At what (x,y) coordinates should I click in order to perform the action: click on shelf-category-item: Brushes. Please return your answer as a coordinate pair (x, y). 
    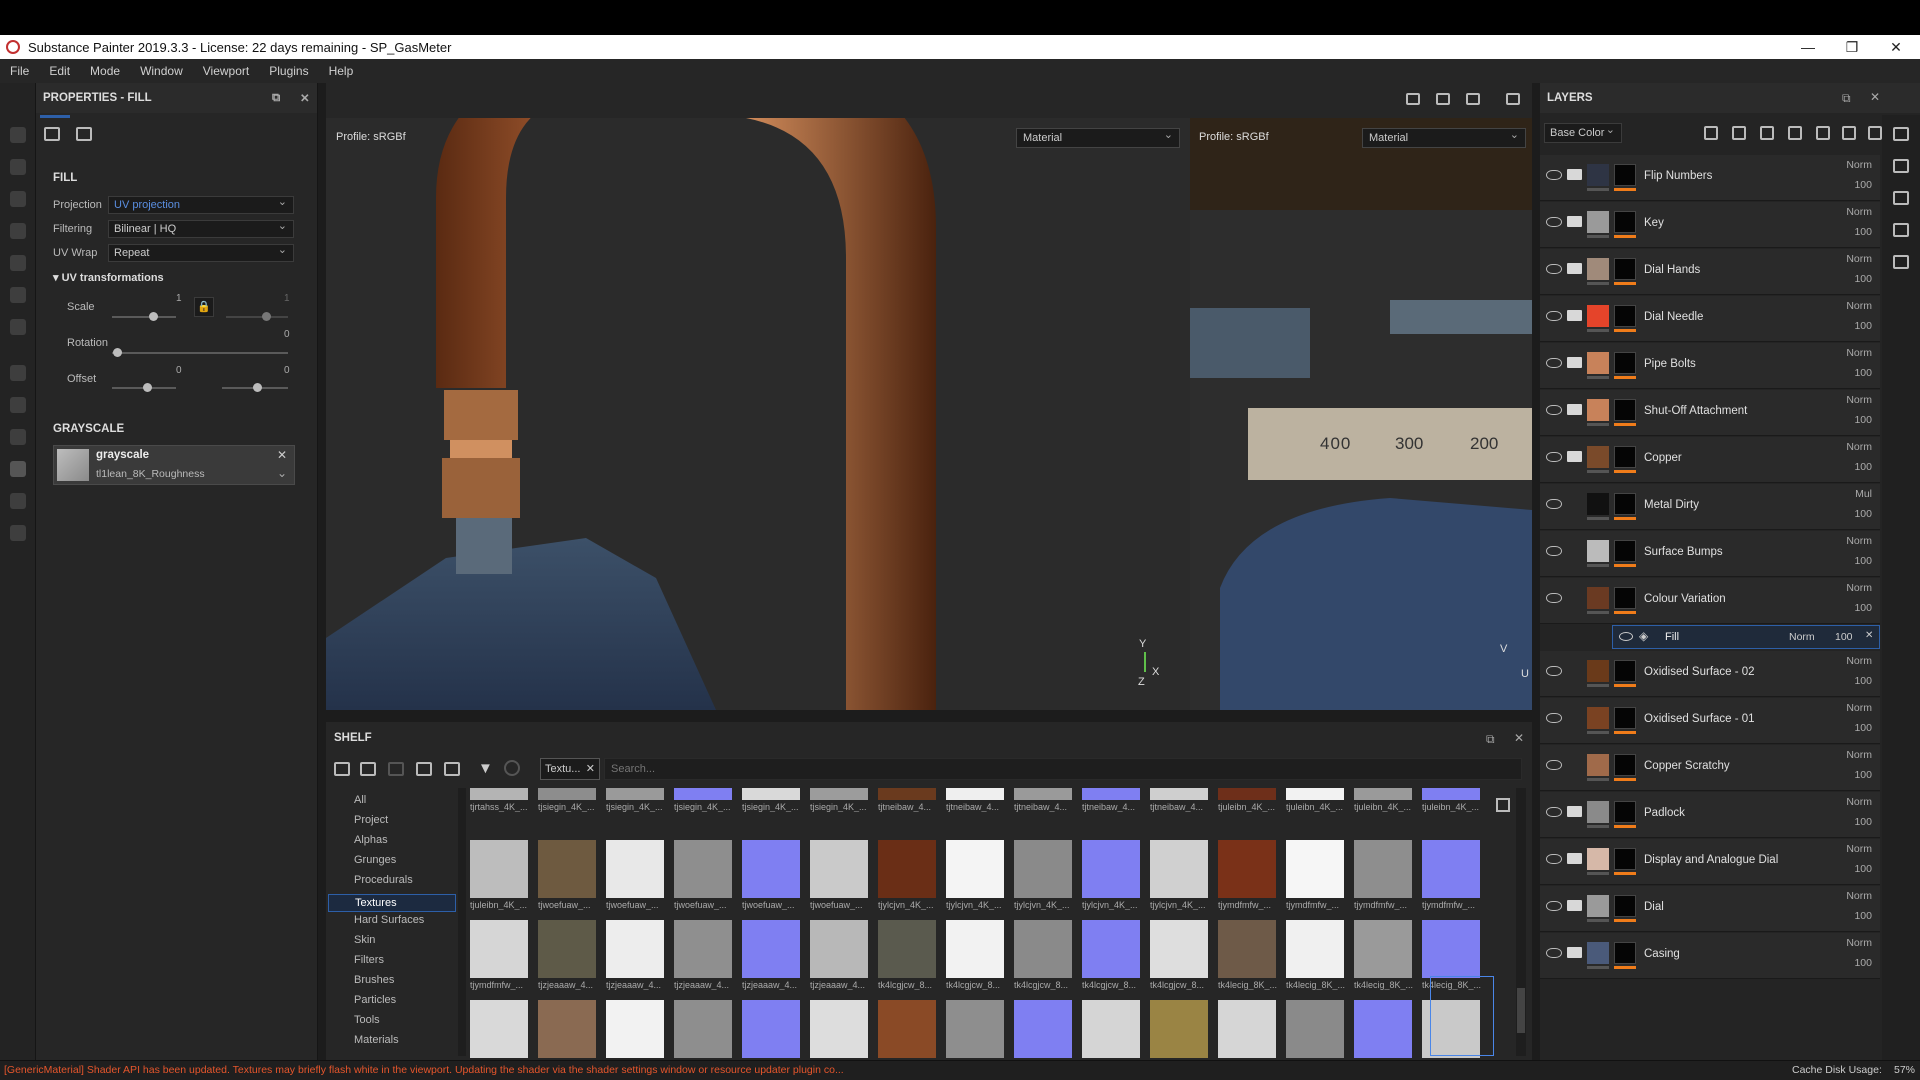
    Looking at the image, I should click on (374, 980).